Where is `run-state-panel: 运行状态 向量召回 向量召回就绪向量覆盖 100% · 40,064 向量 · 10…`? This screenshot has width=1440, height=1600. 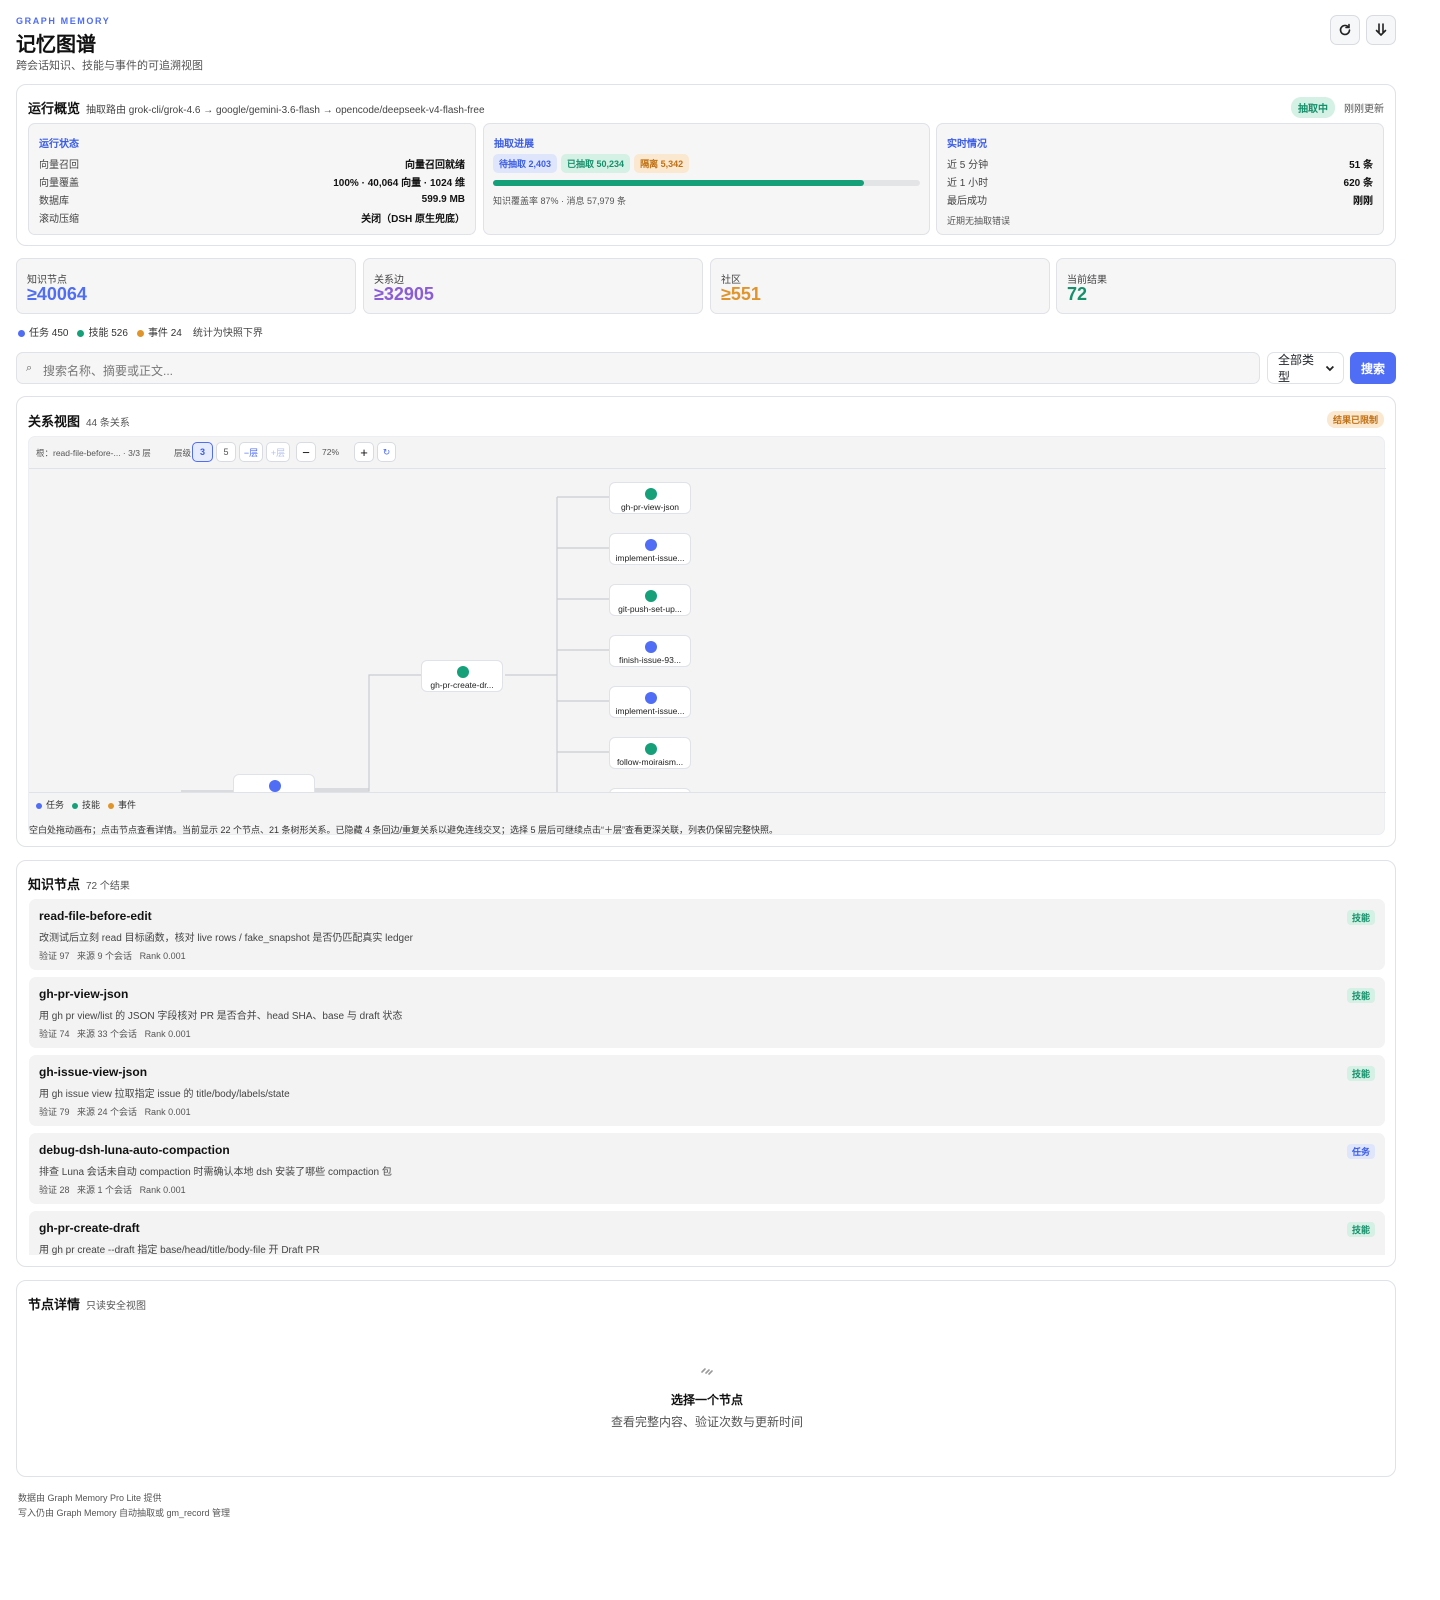
run-state-panel: 运行状态 向量召回 向量召回就绪向量覆盖 100% · 40,064 向量 · 10… is located at coordinates (252, 179).